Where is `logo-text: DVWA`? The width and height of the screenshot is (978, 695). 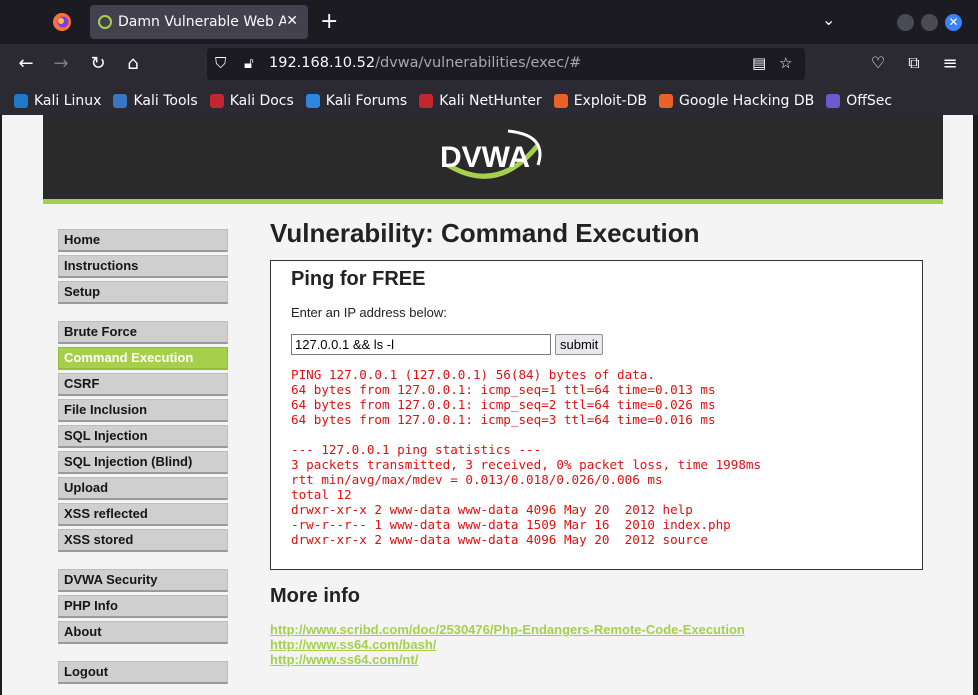
logo-text: DVWA is located at coordinates (485, 157).